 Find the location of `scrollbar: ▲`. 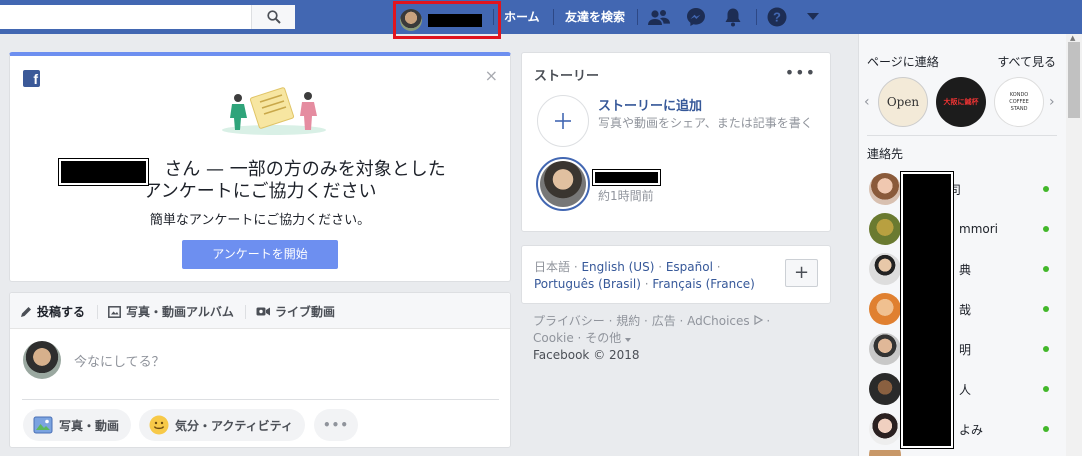

scrollbar: ▲ is located at coordinates (1074, 245).